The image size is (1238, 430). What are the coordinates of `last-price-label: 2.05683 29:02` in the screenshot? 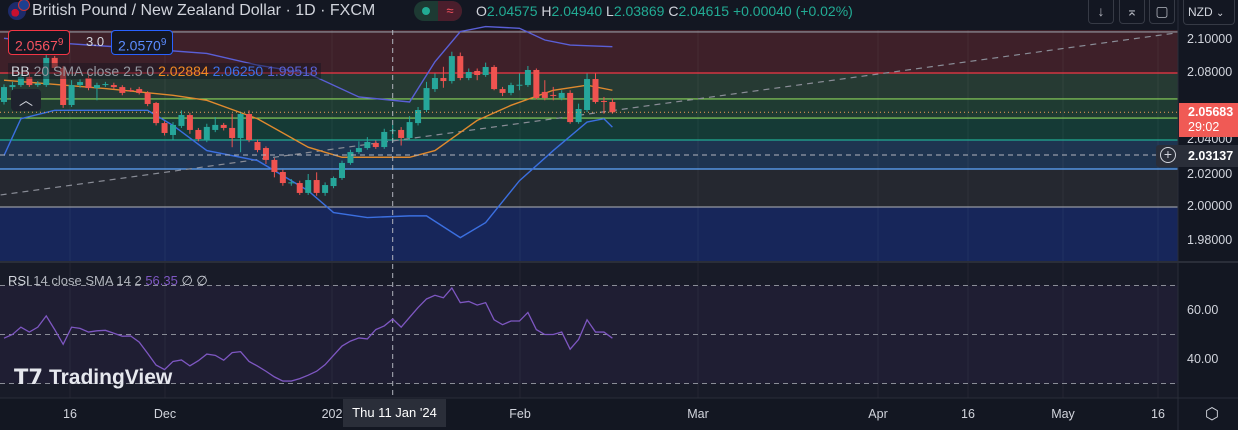 It's located at (1208, 120).